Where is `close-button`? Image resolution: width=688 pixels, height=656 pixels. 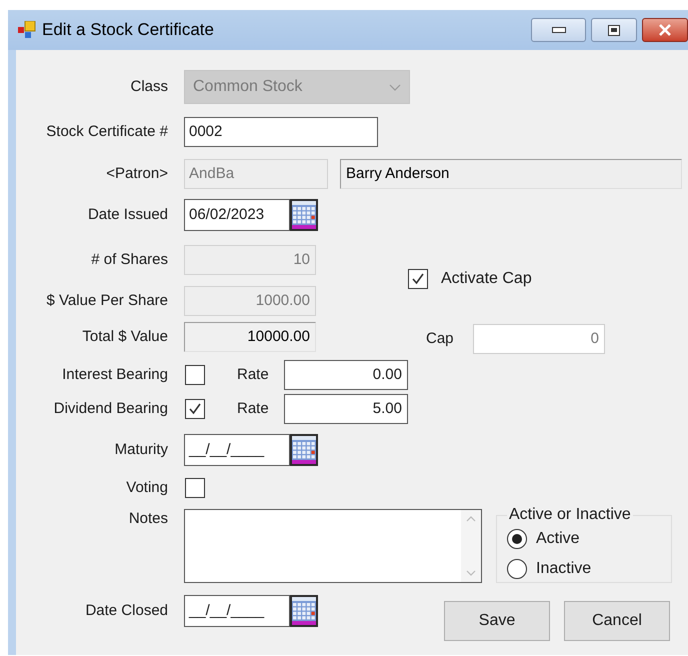
close-button is located at coordinates (665, 30).